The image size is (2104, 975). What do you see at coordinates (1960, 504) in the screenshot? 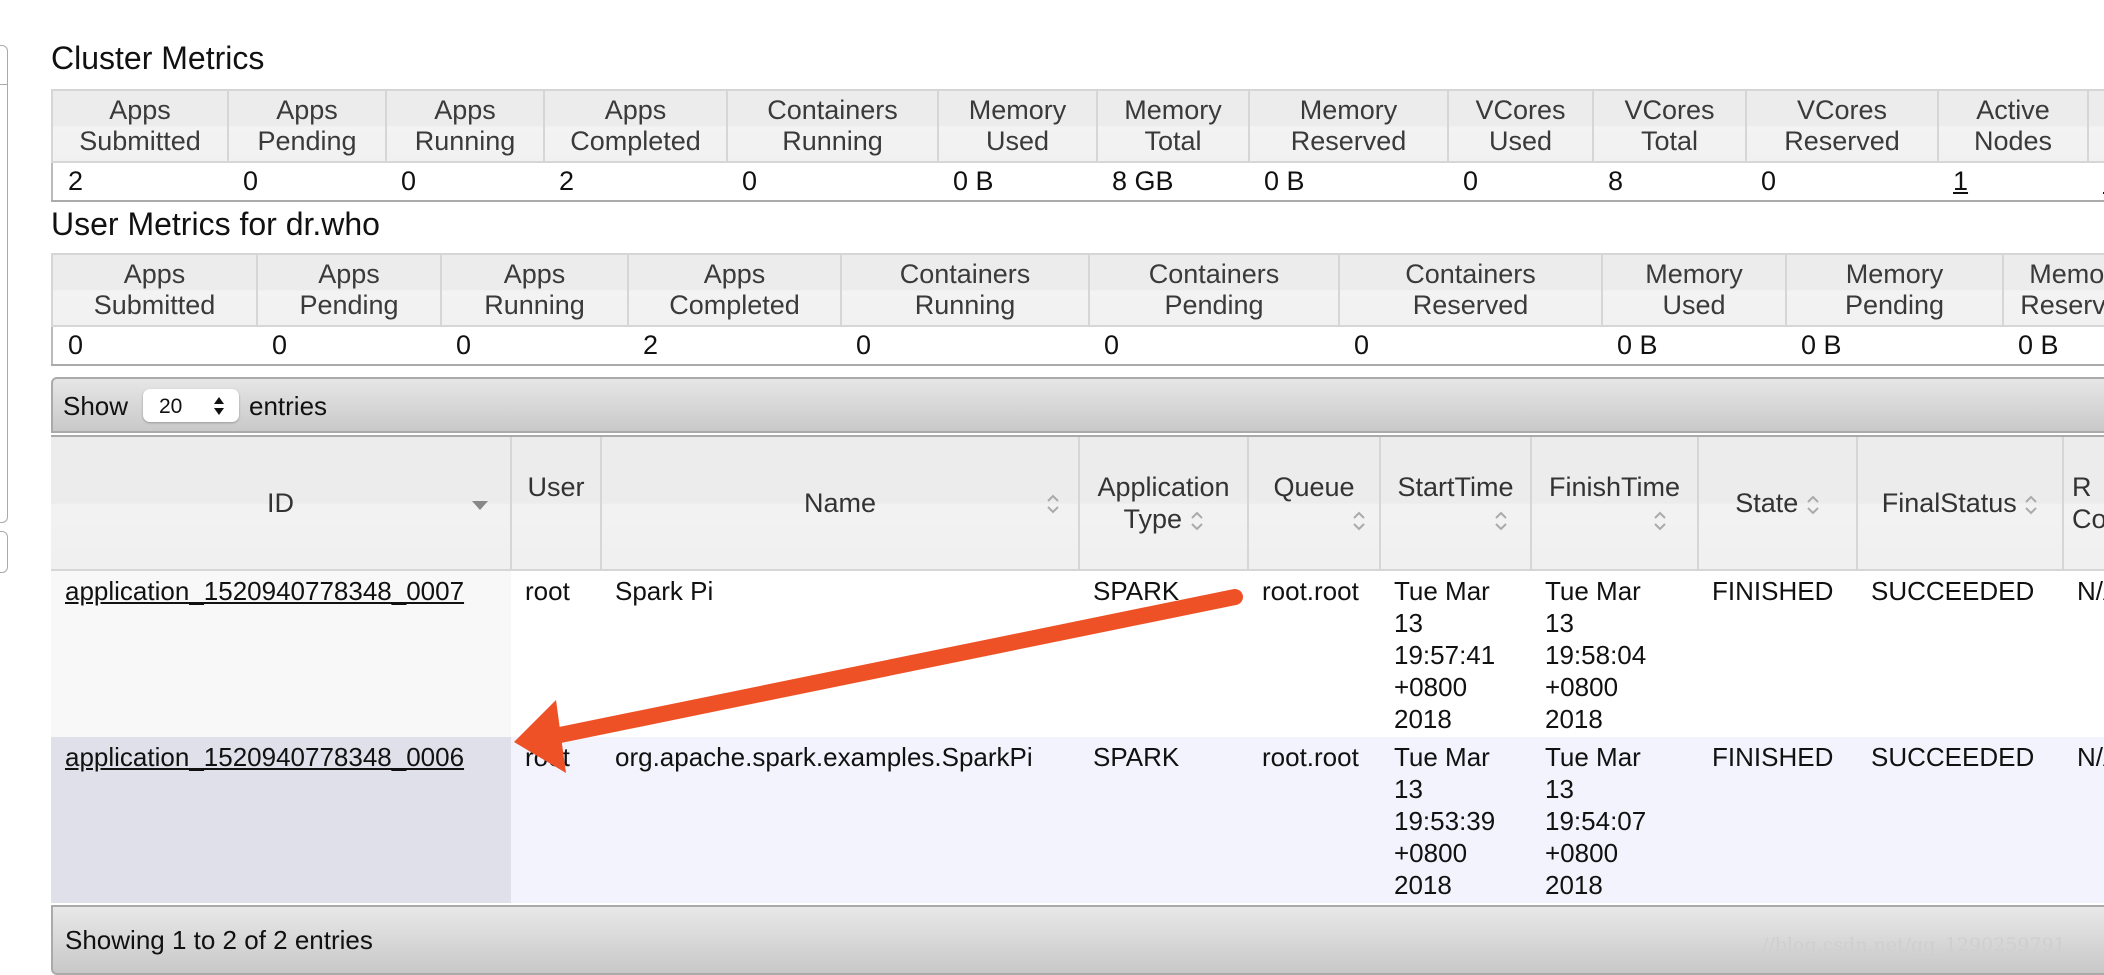
I see `column-header-finalstatus: FinalStatus` at bounding box center [1960, 504].